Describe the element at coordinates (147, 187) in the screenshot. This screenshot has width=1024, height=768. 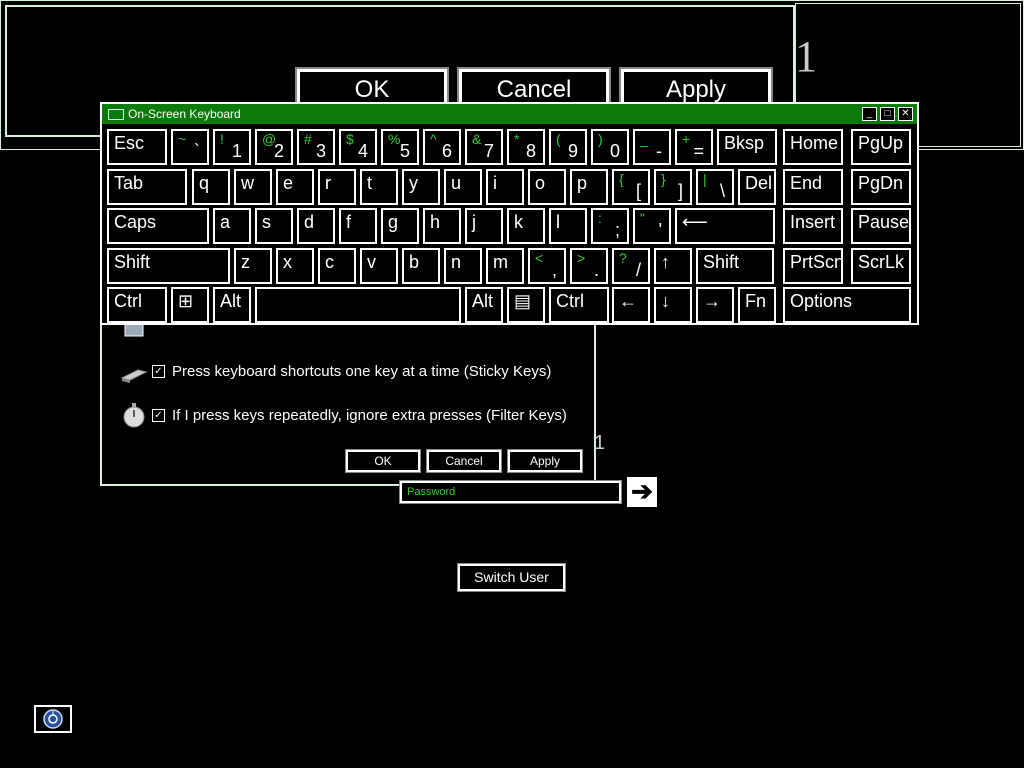
I see `key-tab: Tab` at that location.